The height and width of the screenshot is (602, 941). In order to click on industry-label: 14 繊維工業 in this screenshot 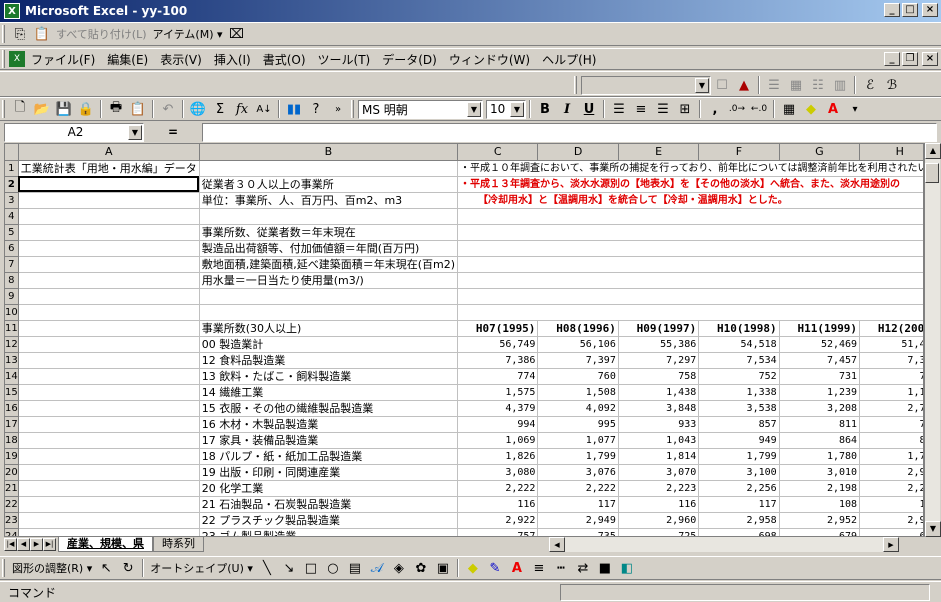, I will do `click(329, 392)`.